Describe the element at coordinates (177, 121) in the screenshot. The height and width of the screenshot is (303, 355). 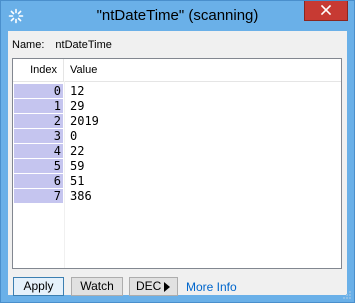
I see `table-row: 2 2019` at that location.